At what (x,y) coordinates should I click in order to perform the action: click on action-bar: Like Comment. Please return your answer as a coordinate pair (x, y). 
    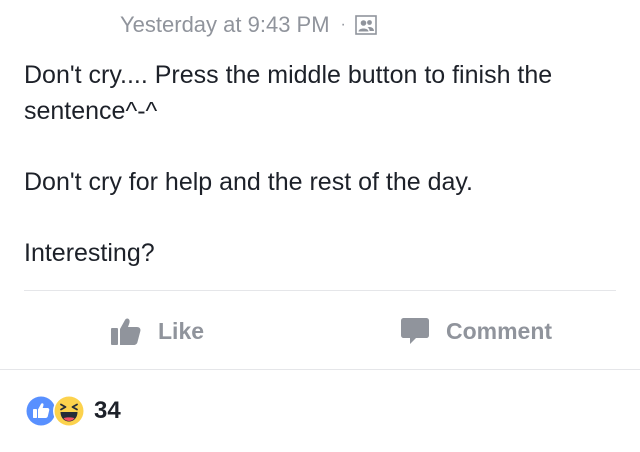
    Looking at the image, I should click on (320, 331).